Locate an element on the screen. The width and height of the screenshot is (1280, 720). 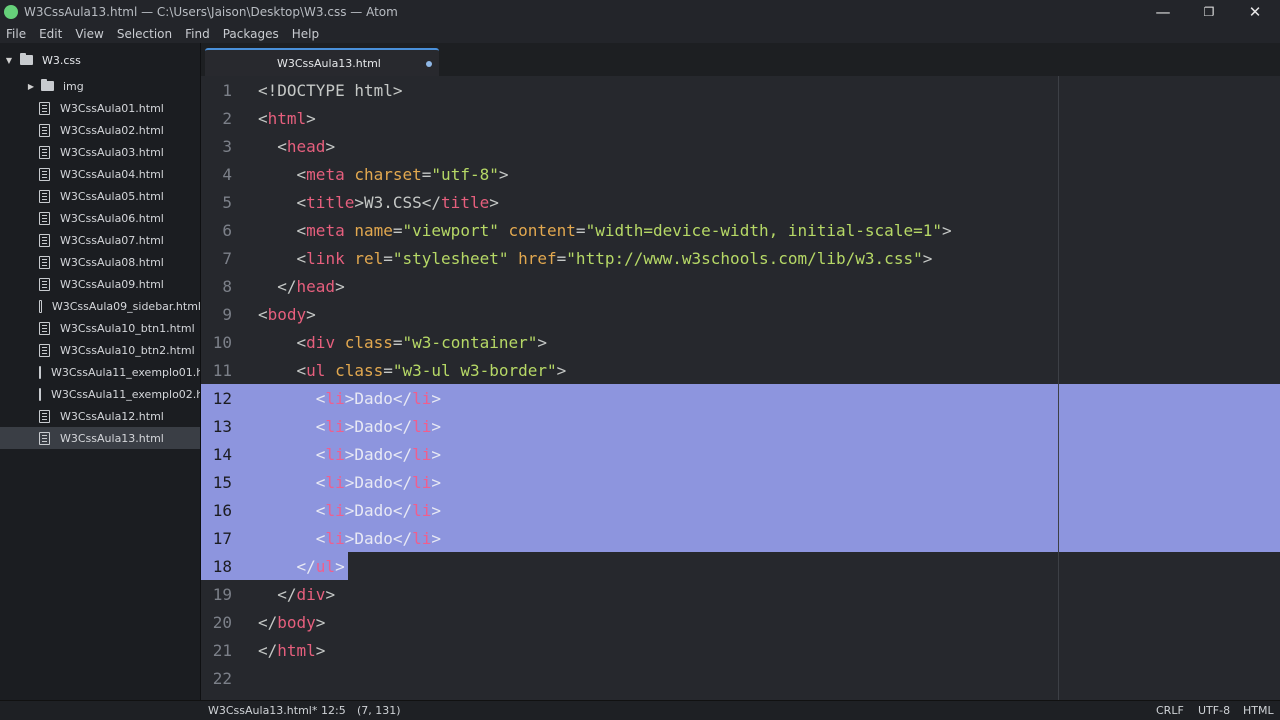
line-number: 19 is located at coordinates (216, 594).